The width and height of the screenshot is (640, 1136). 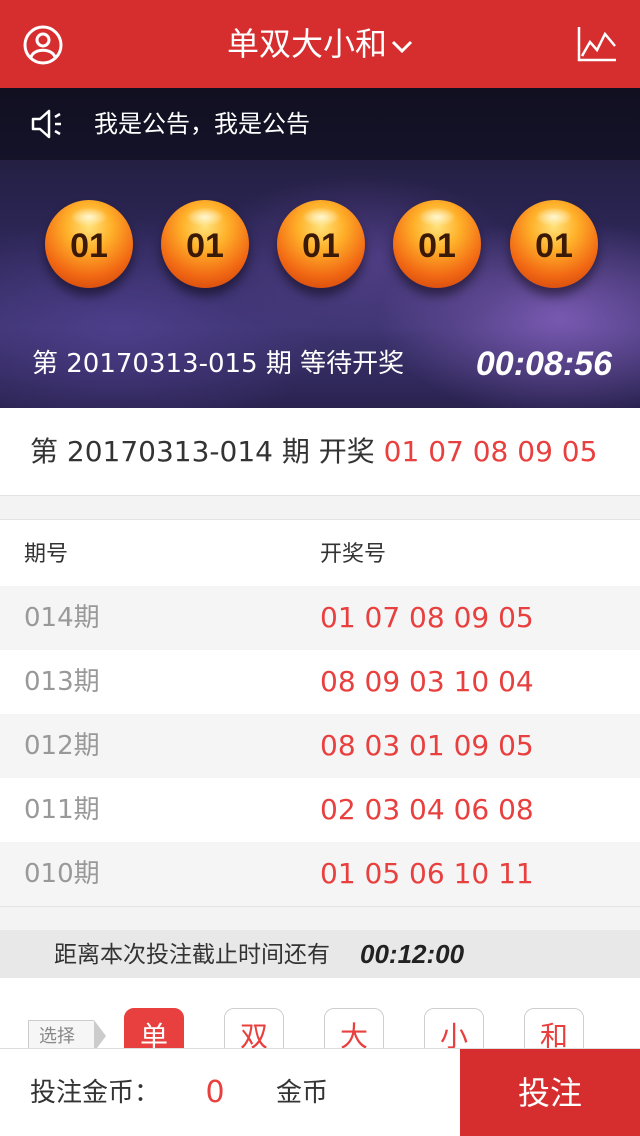 What do you see at coordinates (454, 1028) in the screenshot?
I see `option-small-button: 小` at bounding box center [454, 1028].